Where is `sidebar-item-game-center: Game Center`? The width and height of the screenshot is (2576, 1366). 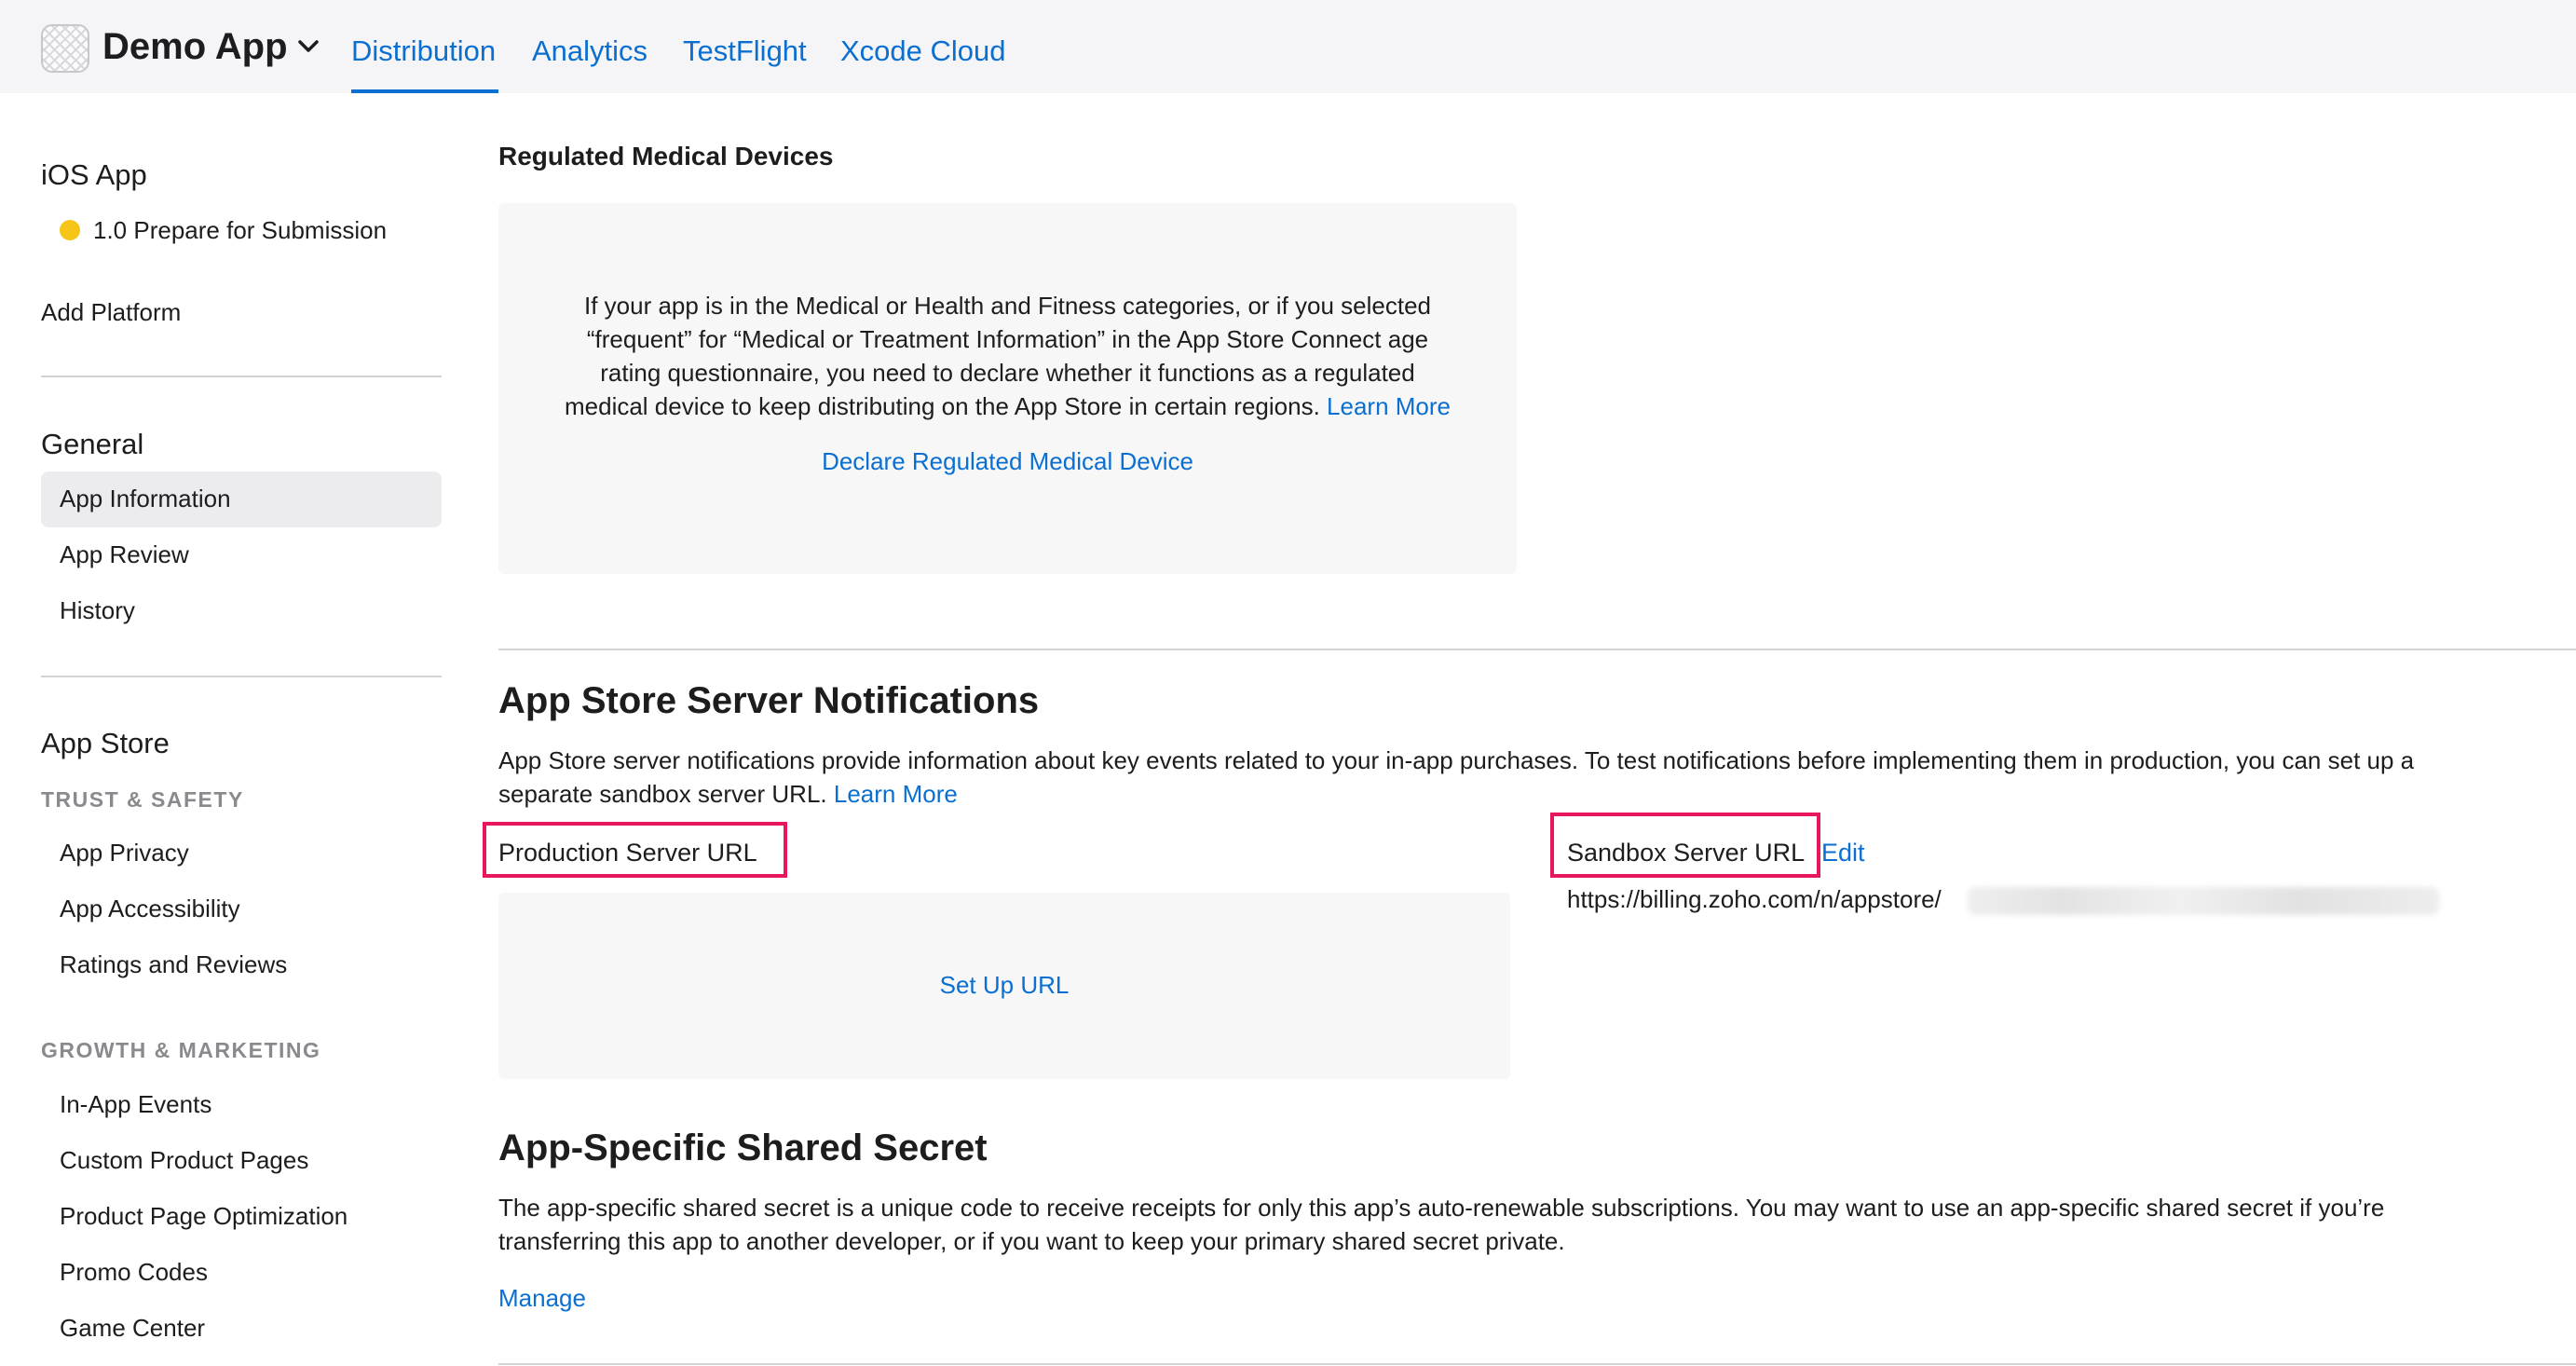
sidebar-item-game-center: Game Center is located at coordinates (132, 1329).